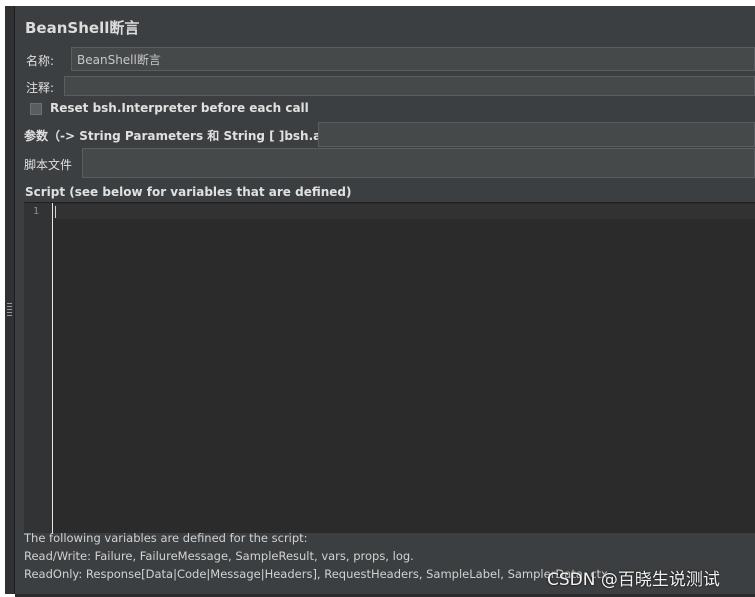  I want to click on comments-input, so click(409, 86).